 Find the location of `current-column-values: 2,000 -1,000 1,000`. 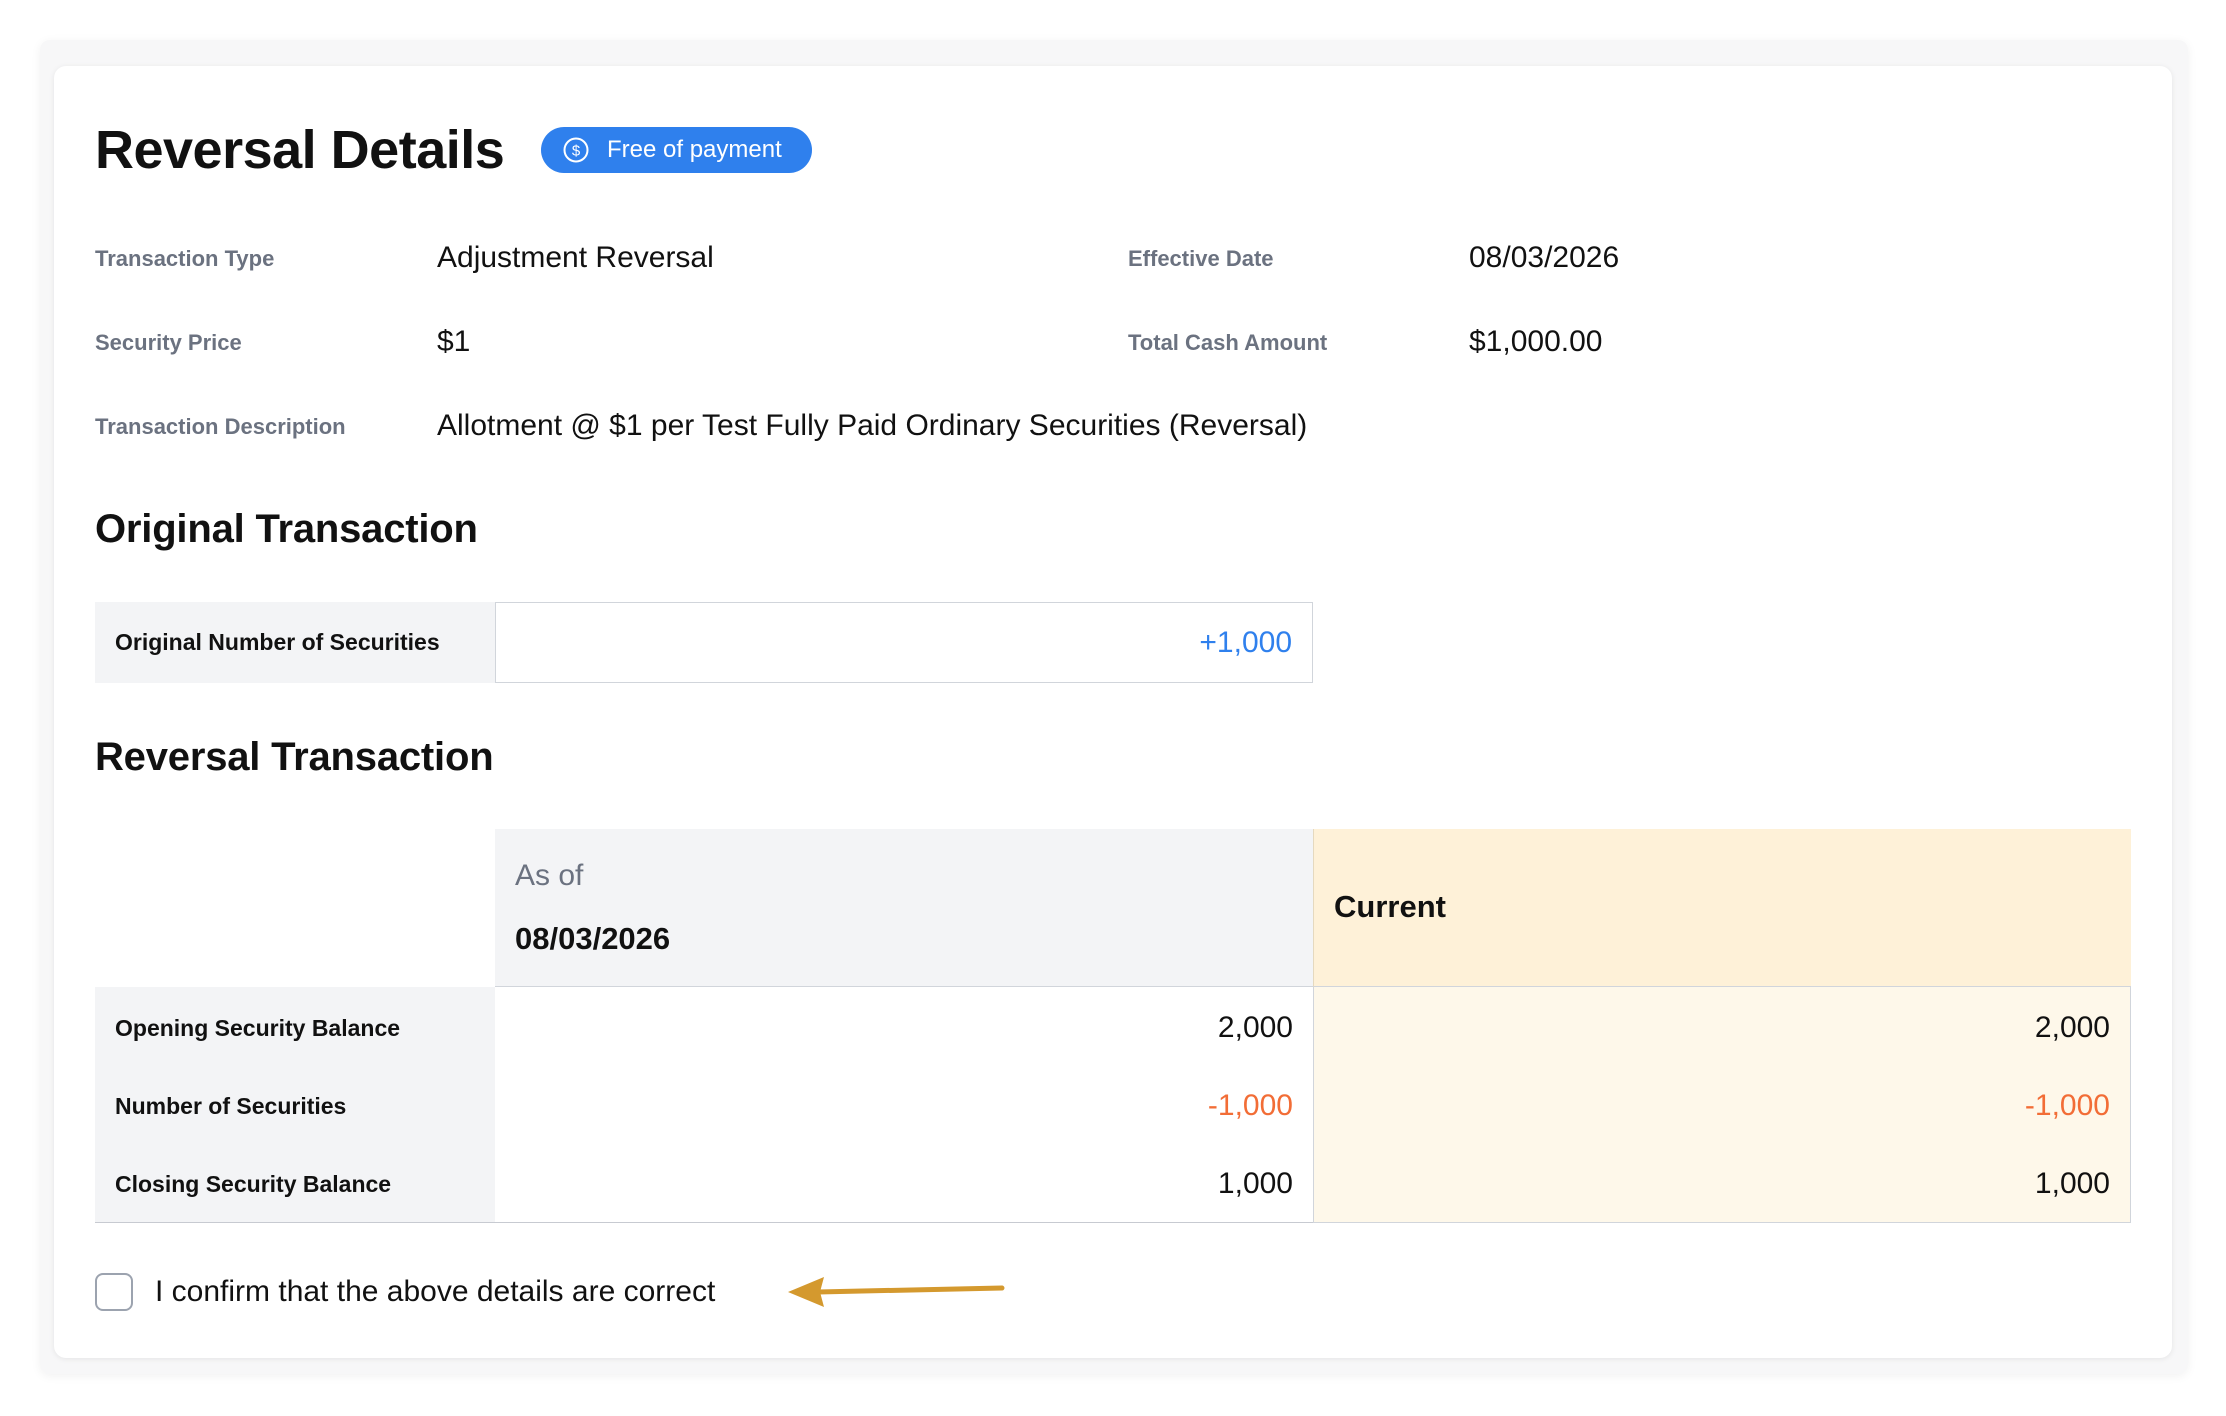

current-column-values: 2,000 -1,000 1,000 is located at coordinates (1722, 1105).